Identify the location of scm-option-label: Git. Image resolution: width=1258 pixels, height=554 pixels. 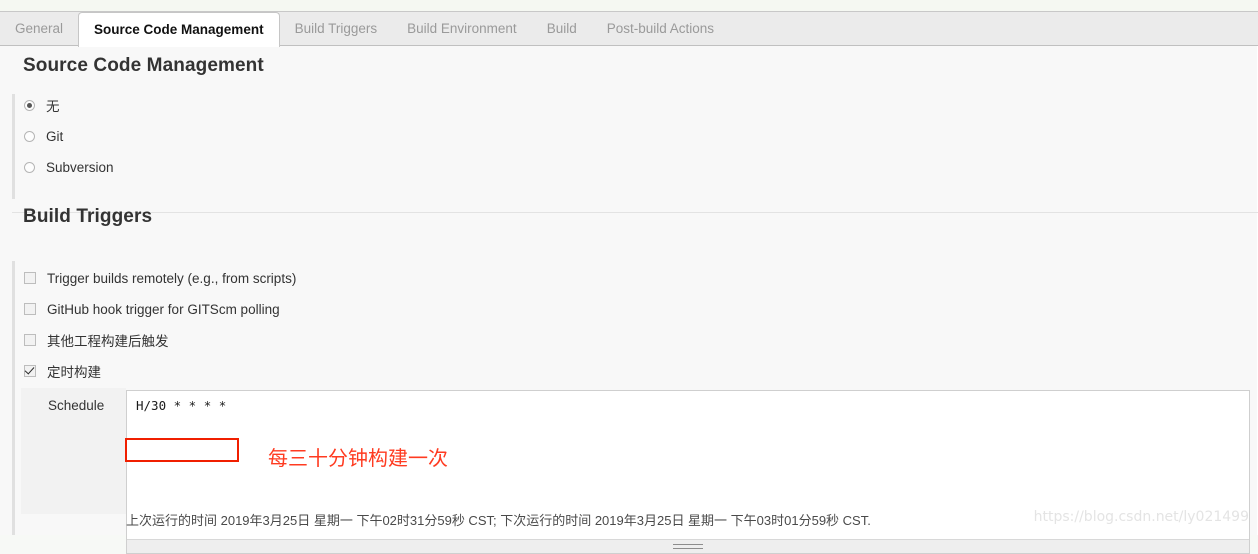
(55, 136).